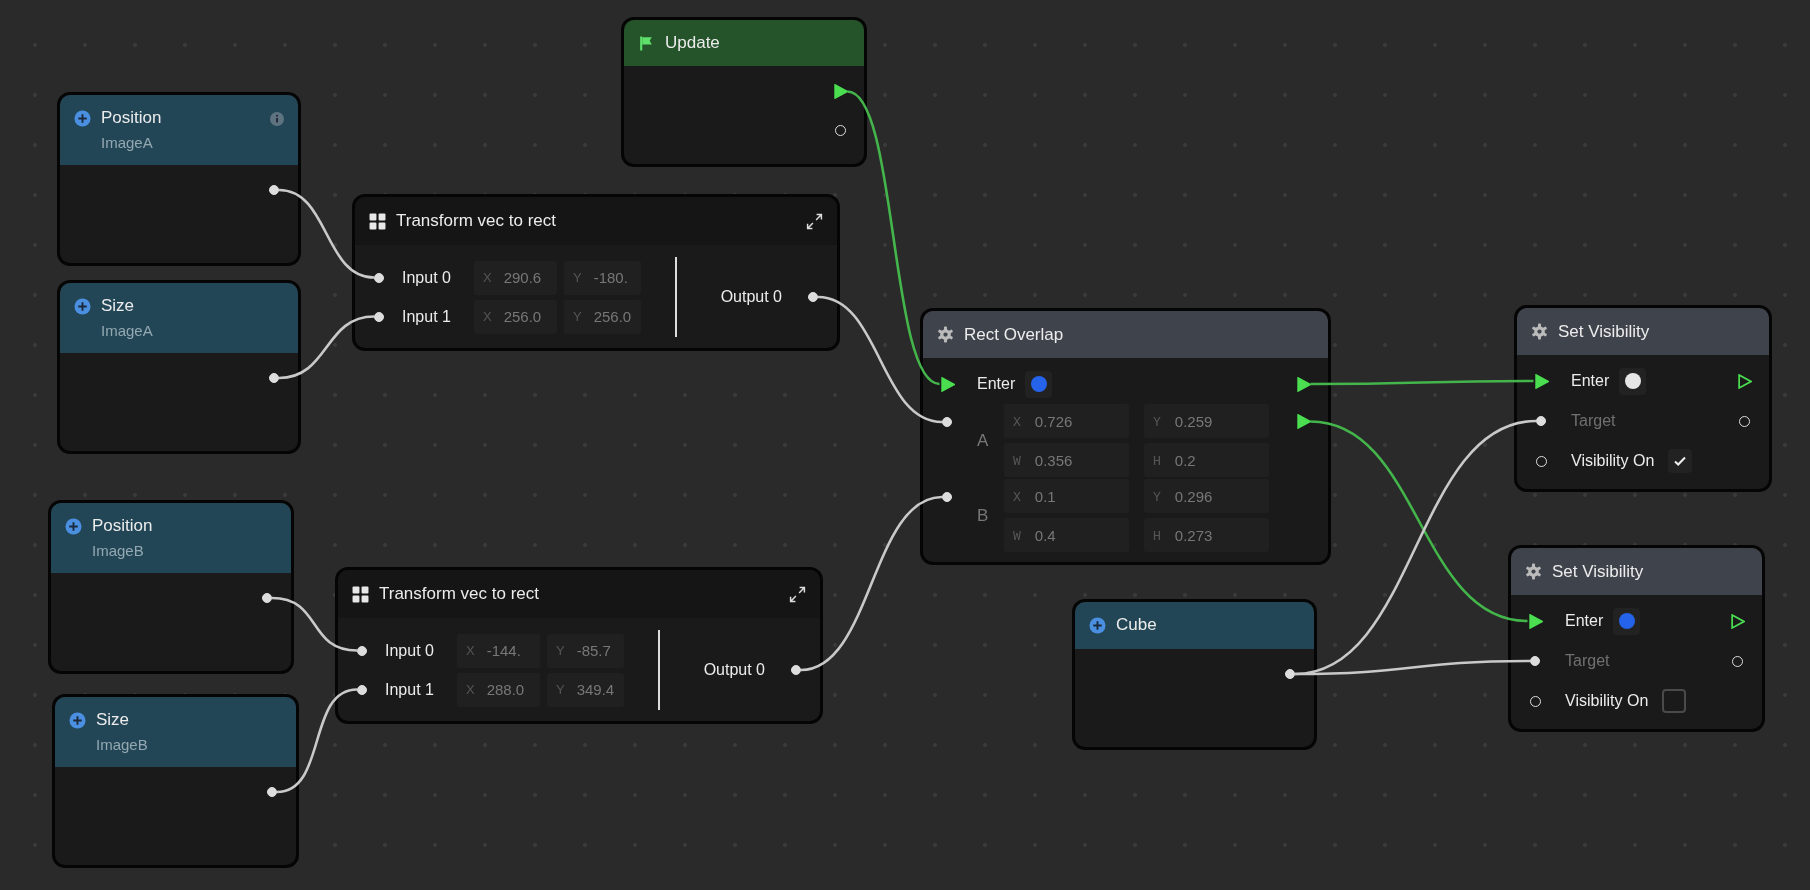 The height and width of the screenshot is (890, 1810). I want to click on field-value: 349.4, so click(595, 689).